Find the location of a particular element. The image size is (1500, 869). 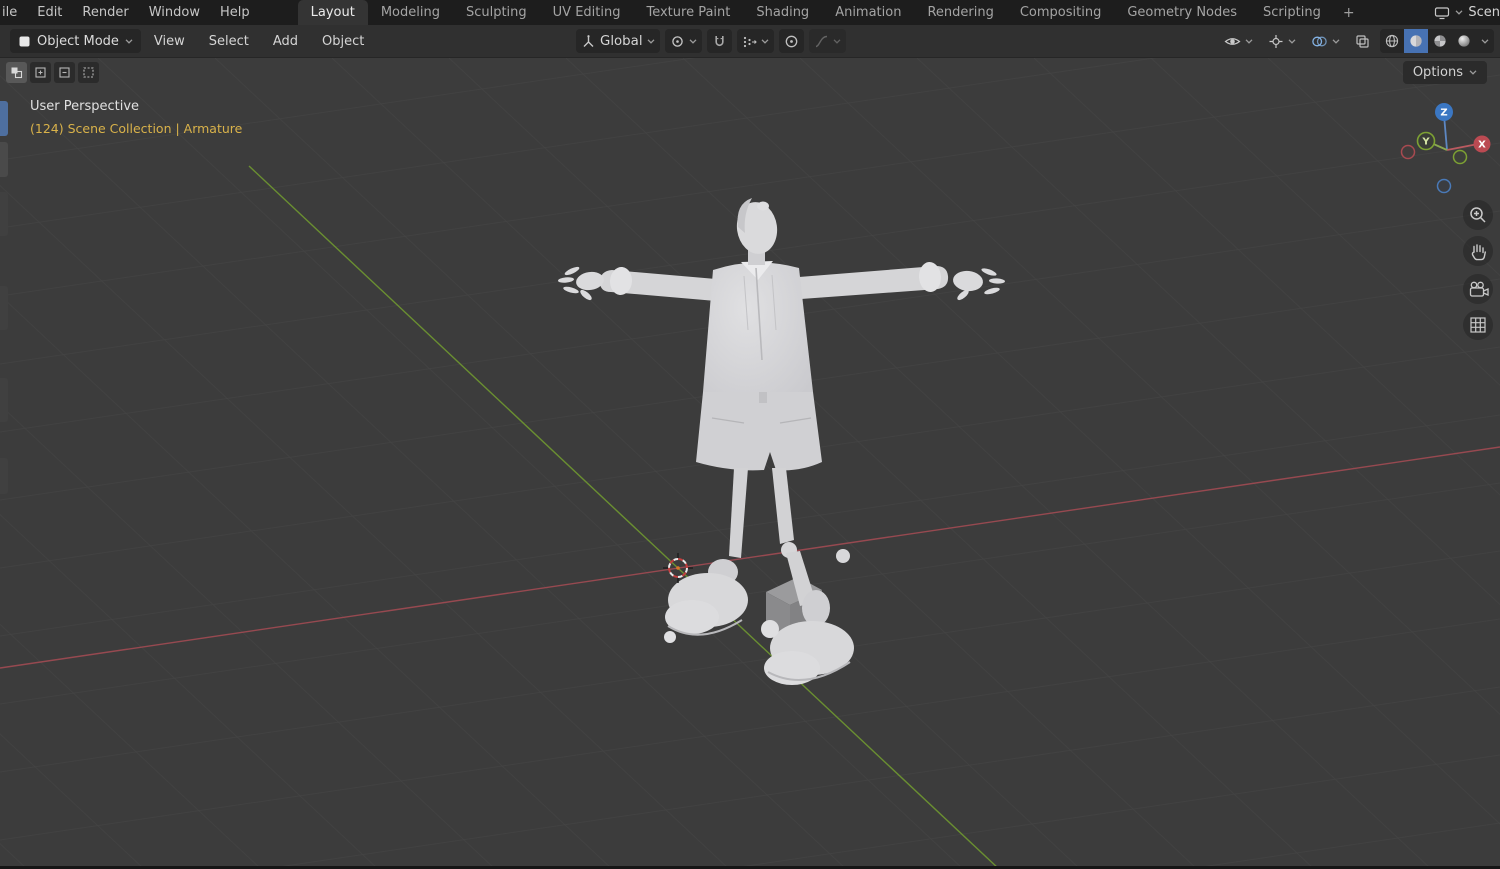

tab-layout: Layout is located at coordinates (332, 12).